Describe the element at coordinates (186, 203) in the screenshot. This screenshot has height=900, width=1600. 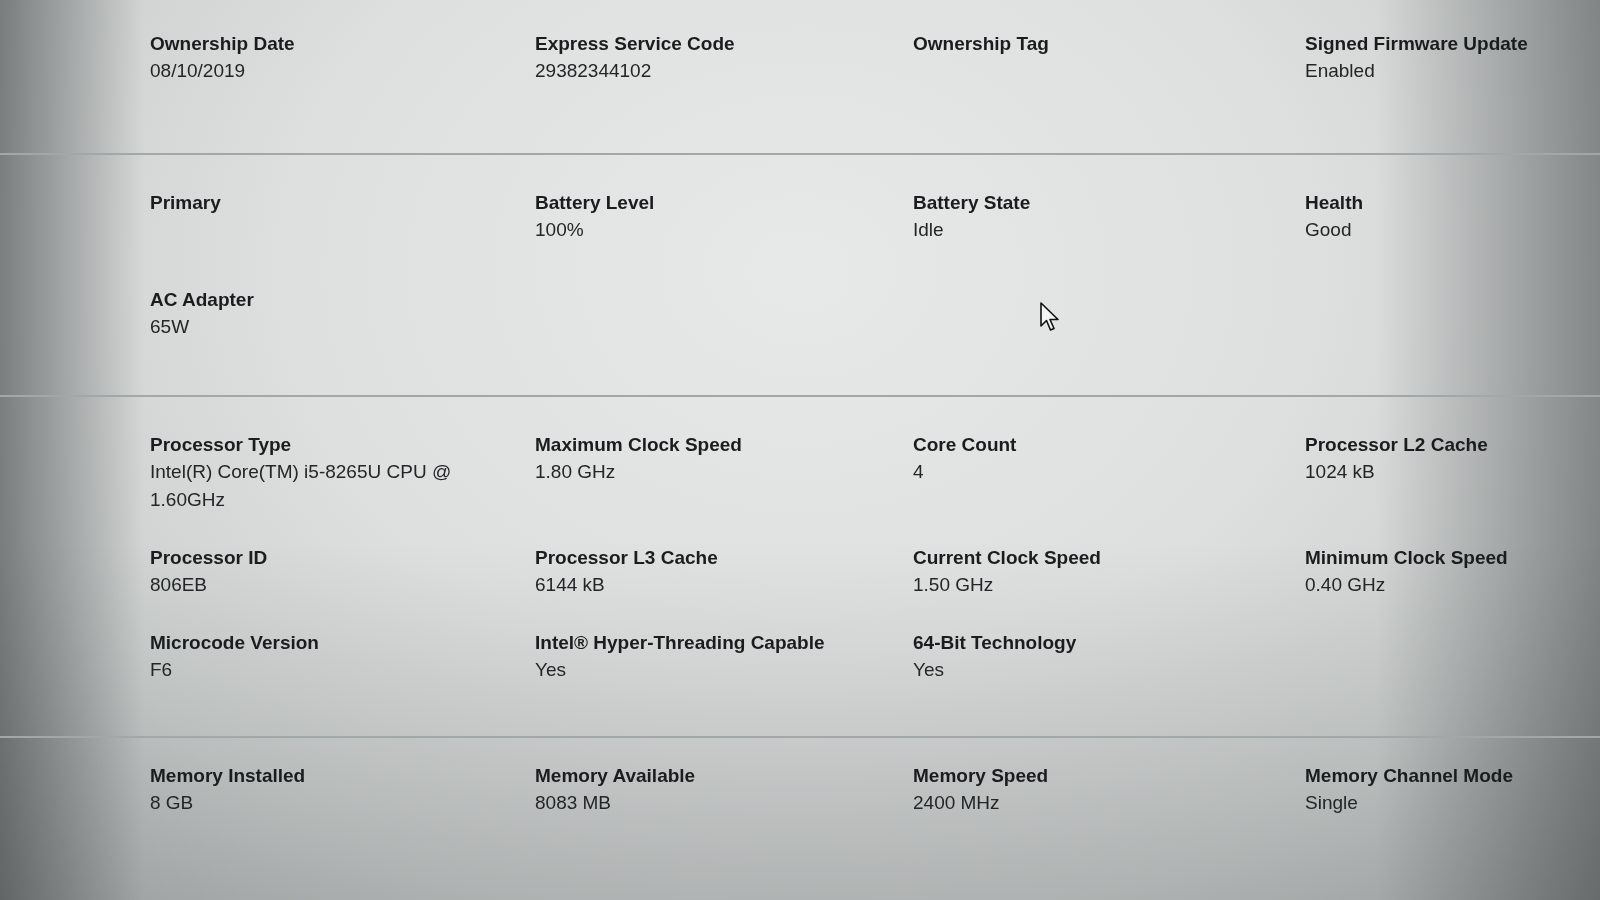
I see `field-label: Primary` at that location.